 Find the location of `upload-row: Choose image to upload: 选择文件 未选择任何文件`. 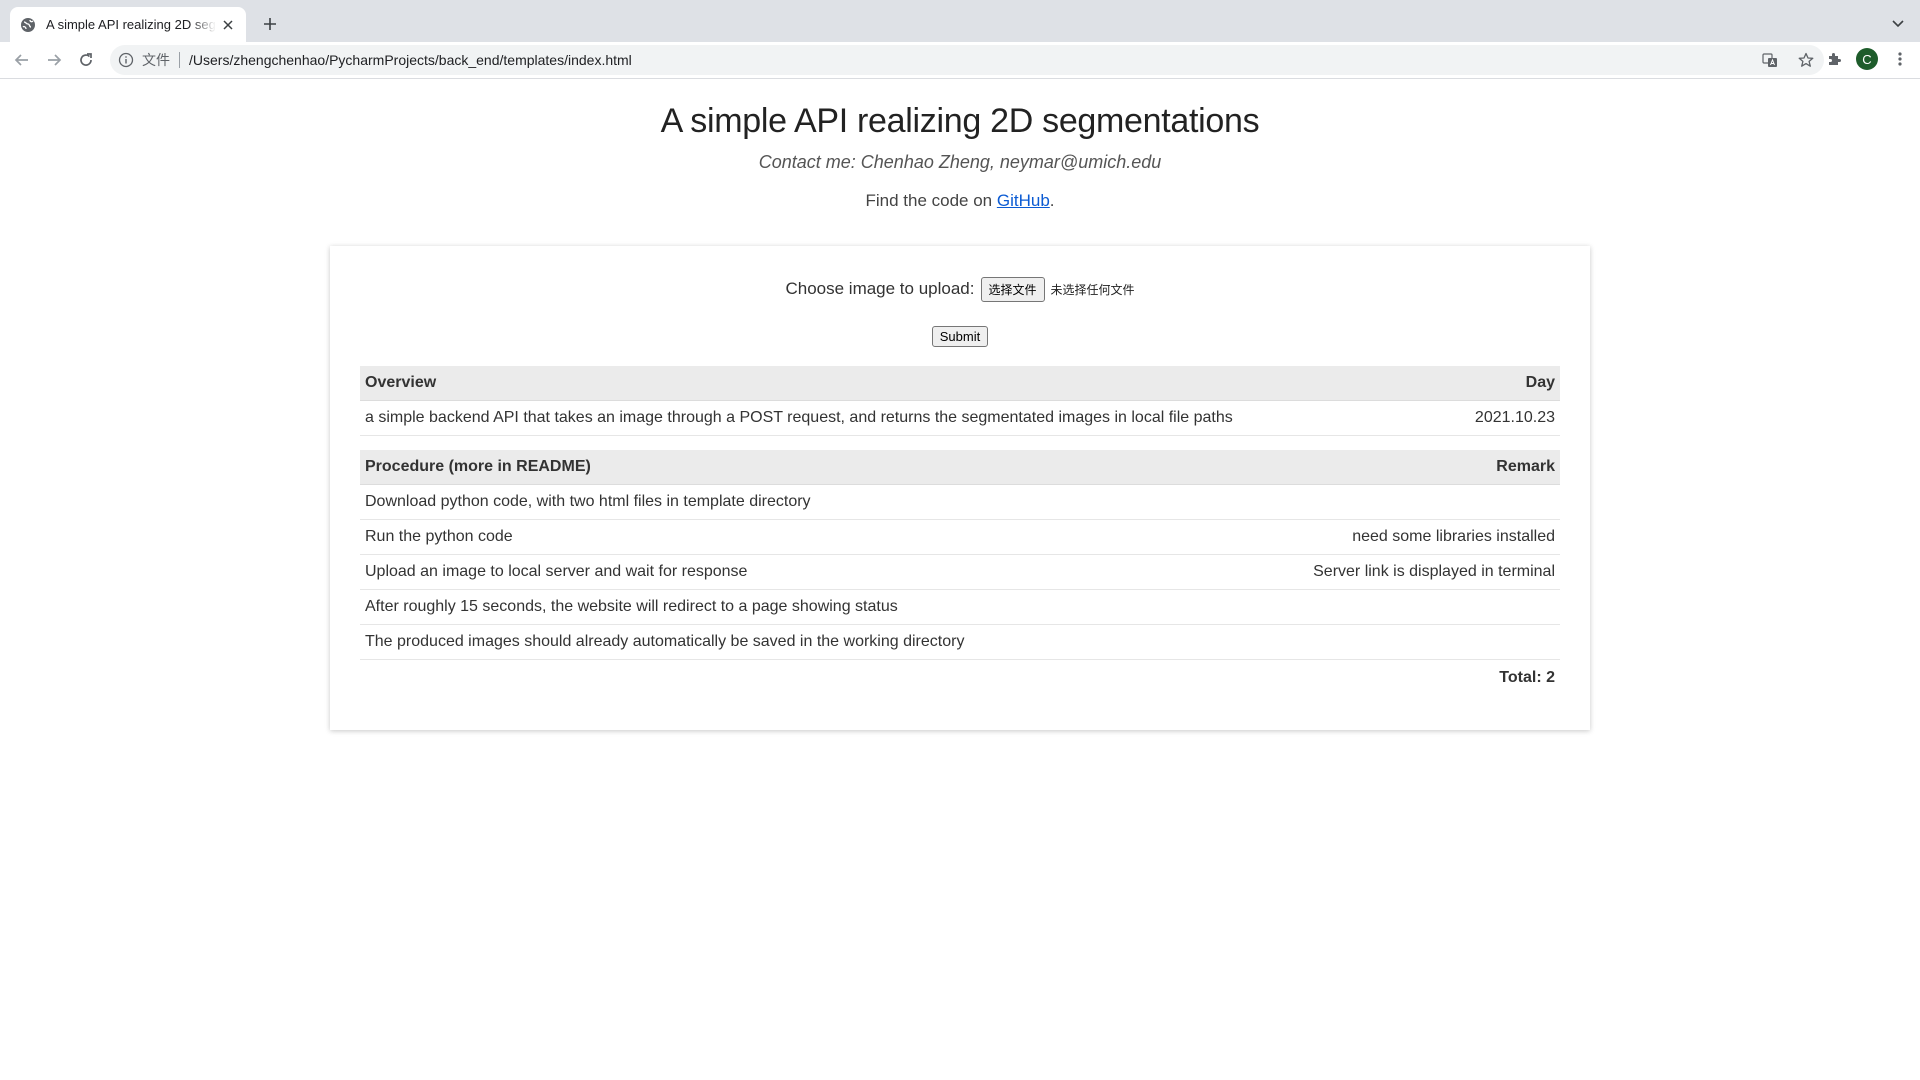

upload-row: Choose image to upload: 选择文件 未选择任何文件 is located at coordinates (960, 289).